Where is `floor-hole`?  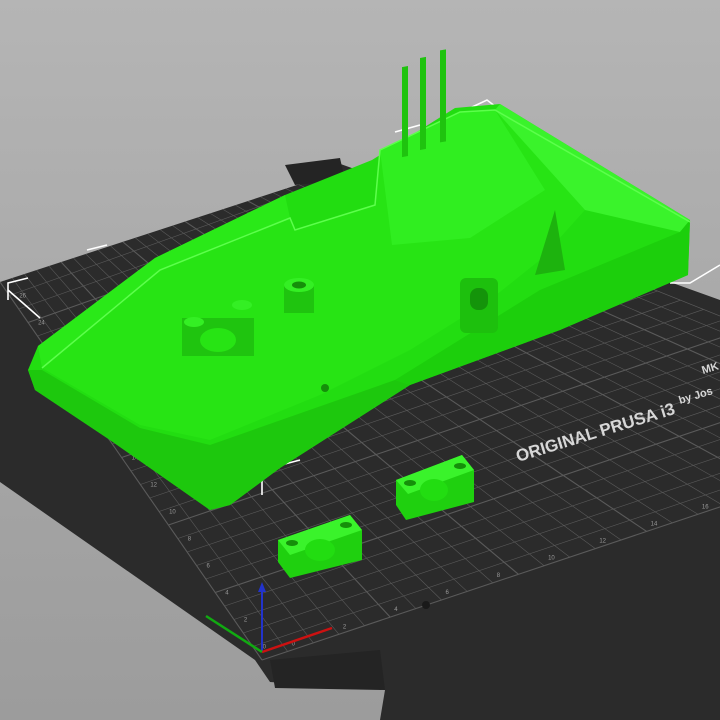 floor-hole is located at coordinates (325, 388).